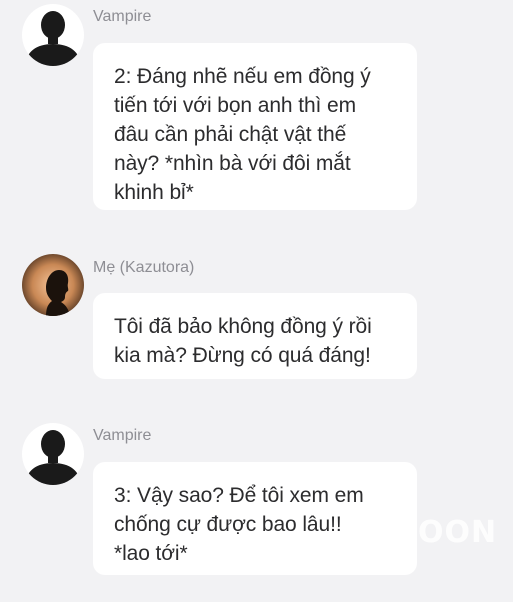 This screenshot has width=513, height=602. What do you see at coordinates (144, 267) in the screenshot?
I see `sender-name: Mẹ (Kazutora)` at bounding box center [144, 267].